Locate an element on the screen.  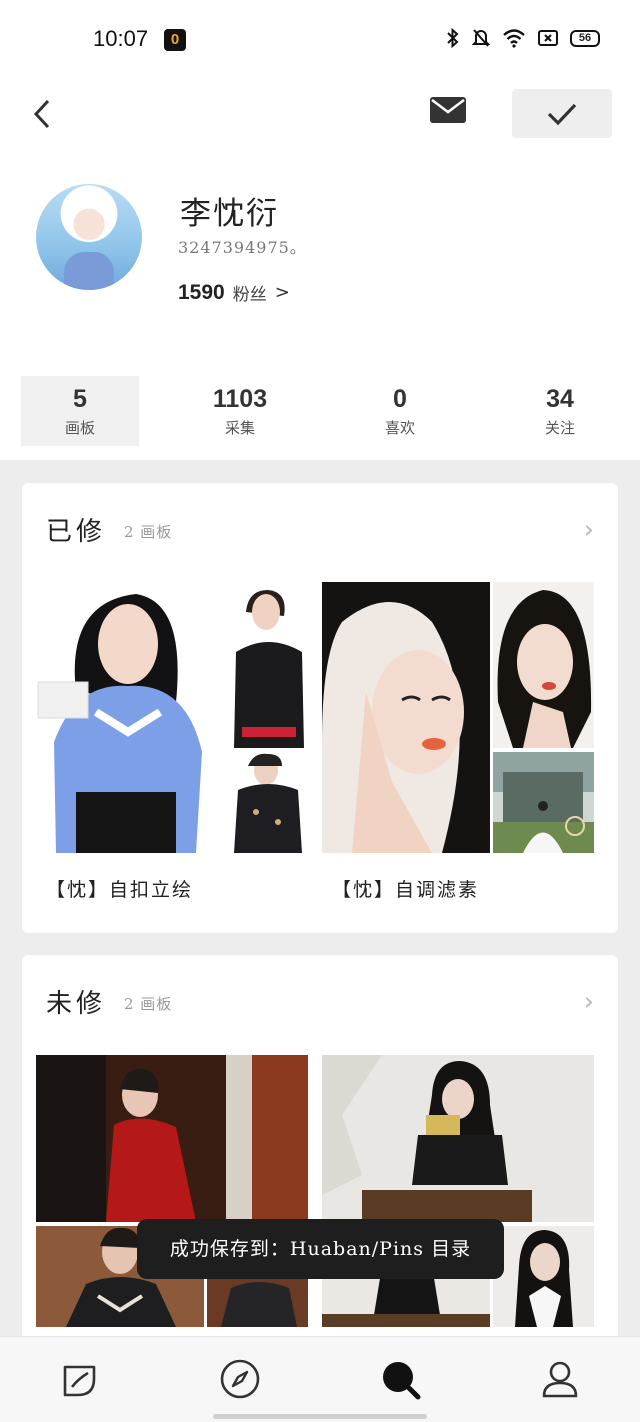
stat-following: 34 关注 is located at coordinates (560, 411).